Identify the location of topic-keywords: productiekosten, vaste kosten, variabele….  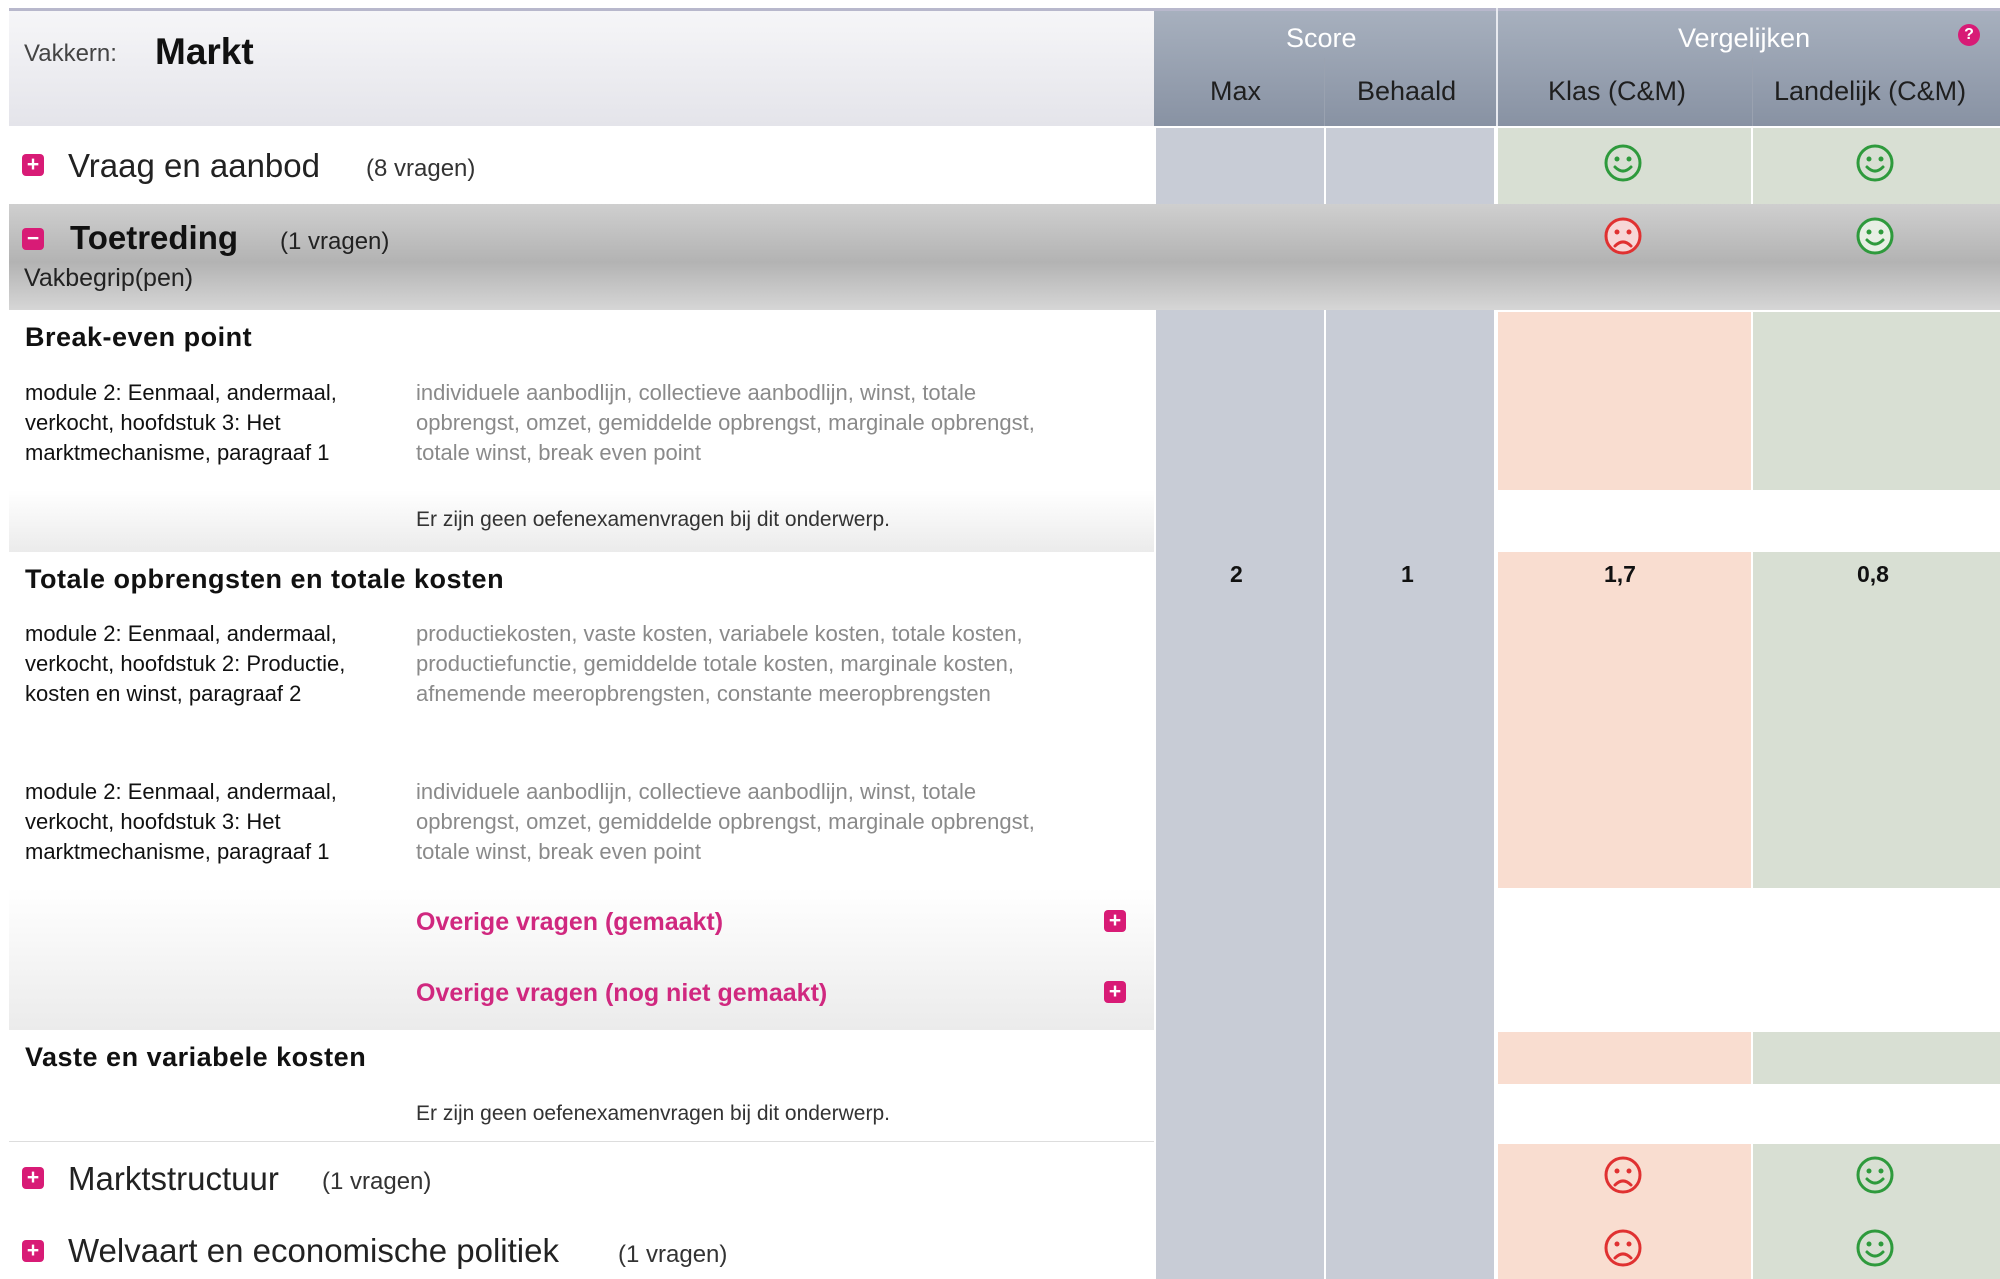
(719, 663).